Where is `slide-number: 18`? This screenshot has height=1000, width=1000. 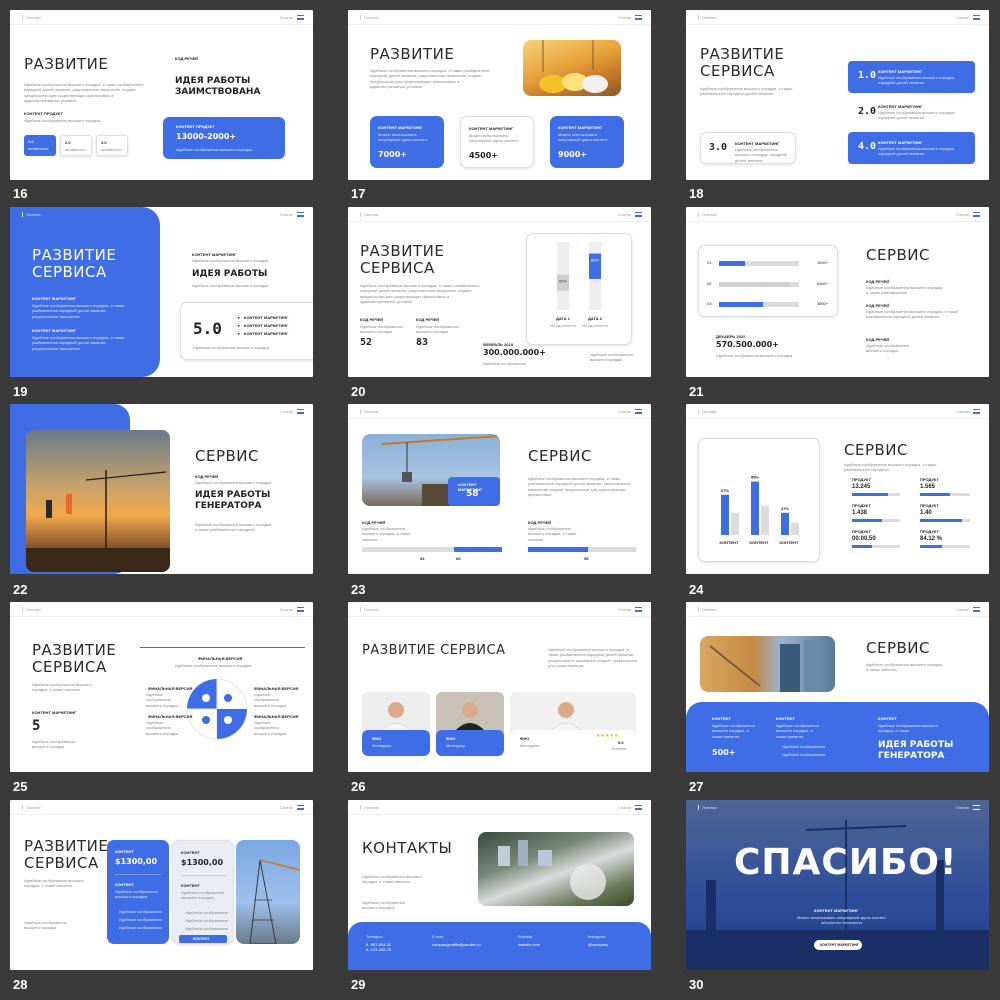 slide-number: 18 is located at coordinates (696, 193).